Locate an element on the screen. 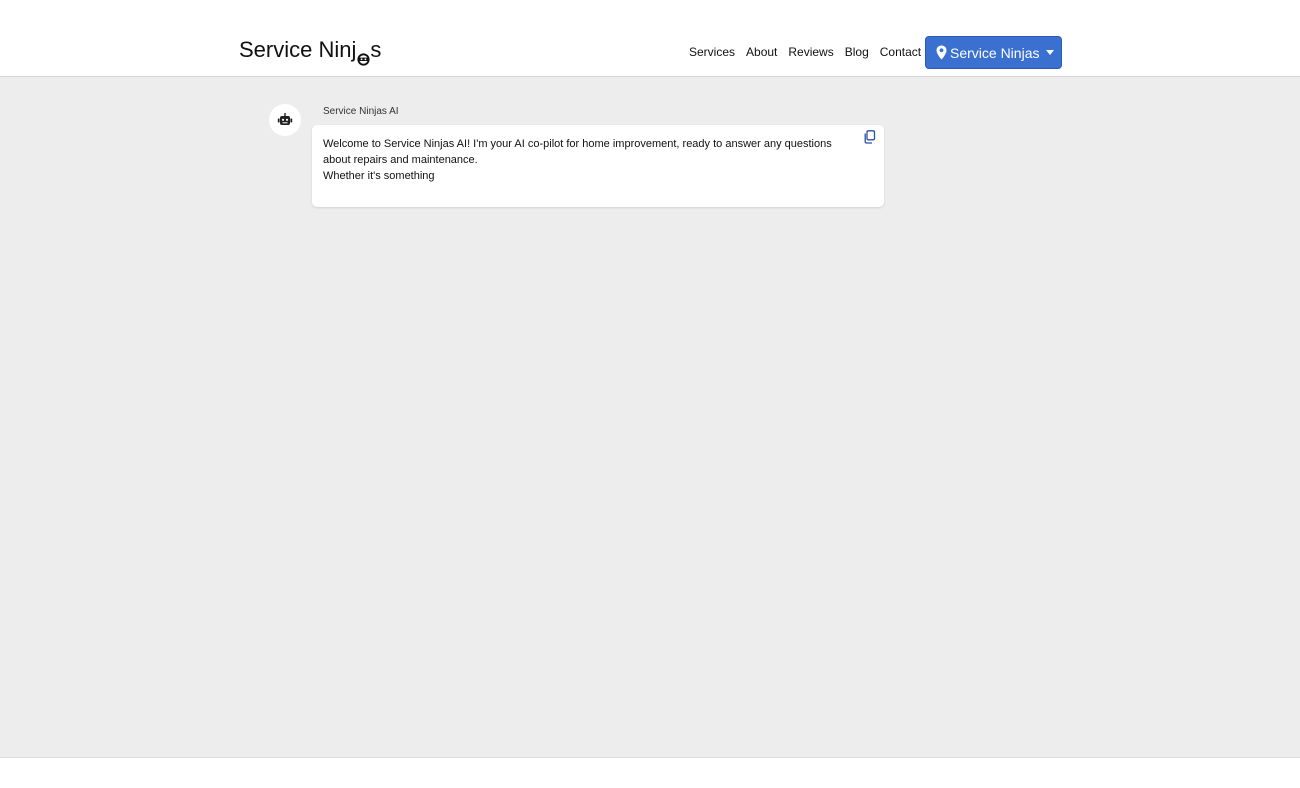 Image resolution: width=1300 pixels, height=788 pixels. page-footer is located at coordinates (650, 773).